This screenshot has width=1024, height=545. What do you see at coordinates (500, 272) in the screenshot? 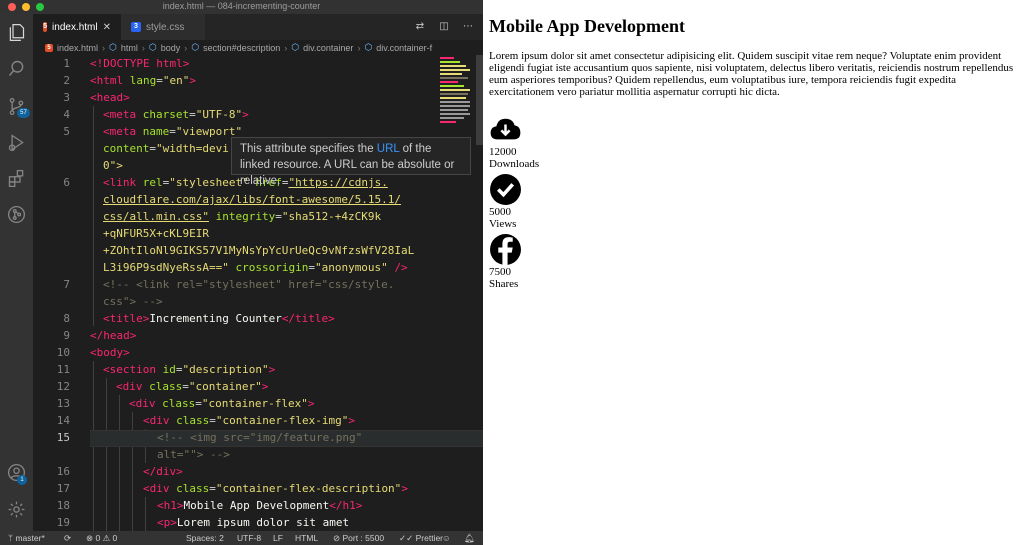
I see `stat-number: 7500` at bounding box center [500, 272].